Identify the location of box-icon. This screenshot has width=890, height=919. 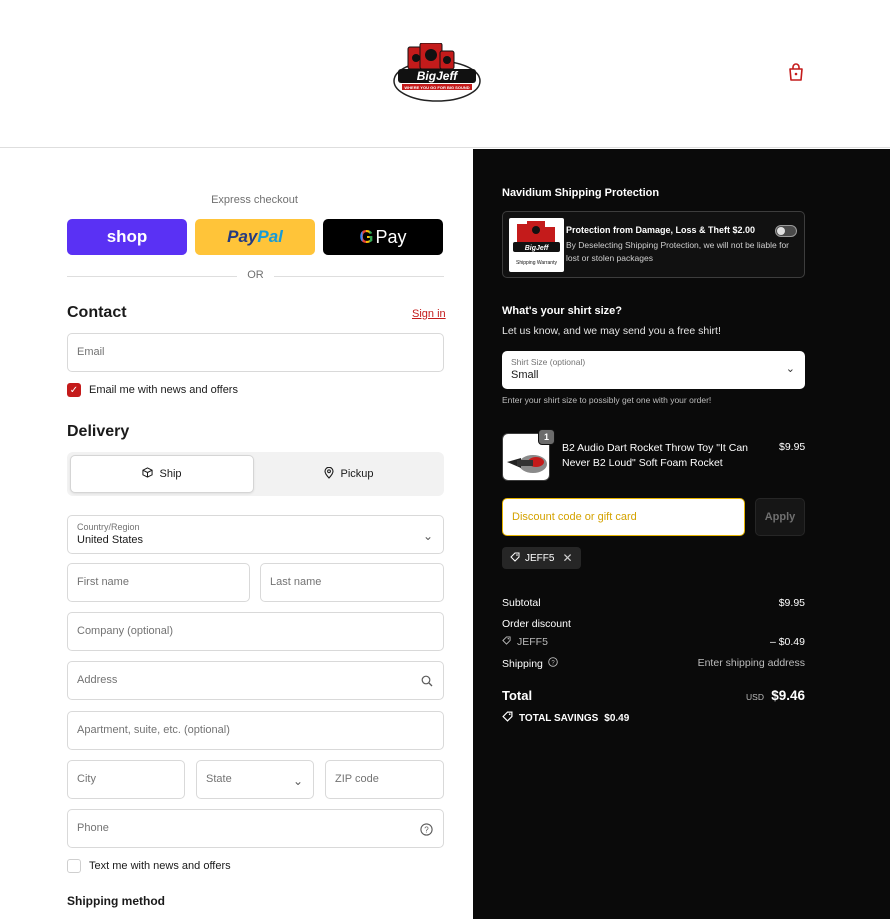
(148, 474).